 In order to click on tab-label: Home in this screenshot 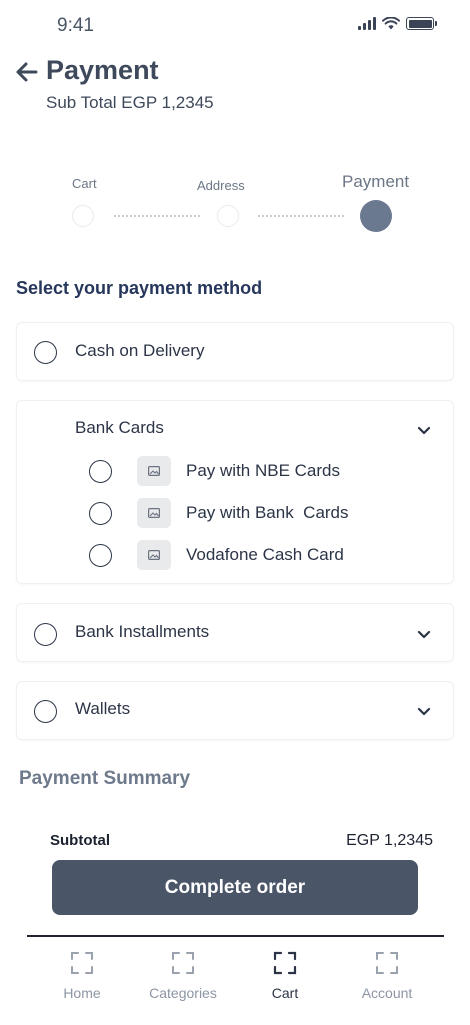, I will do `click(82, 993)`.